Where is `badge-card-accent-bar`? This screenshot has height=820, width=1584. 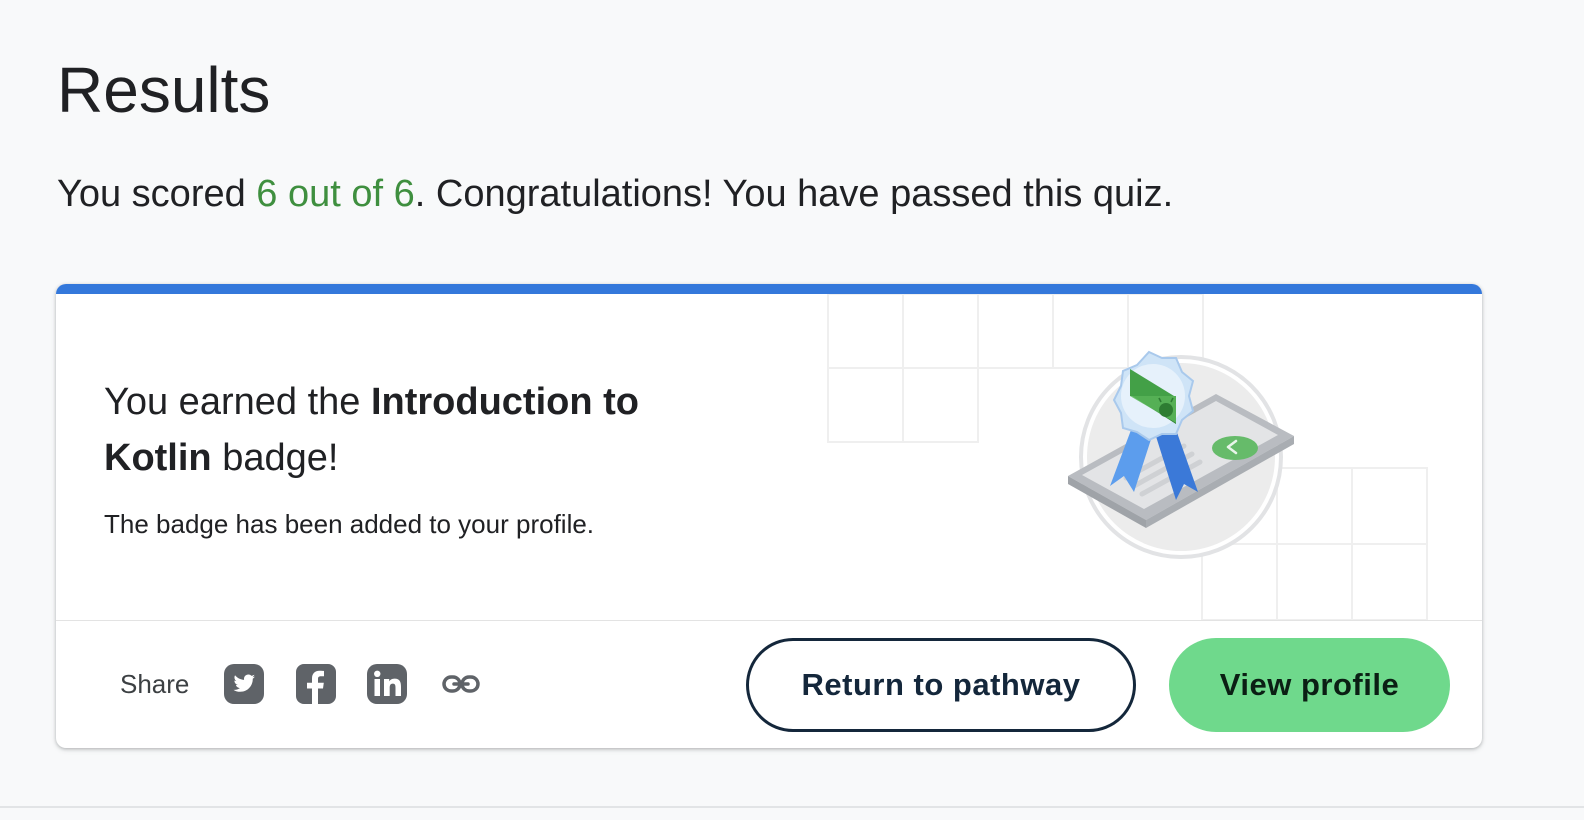 badge-card-accent-bar is located at coordinates (769, 289).